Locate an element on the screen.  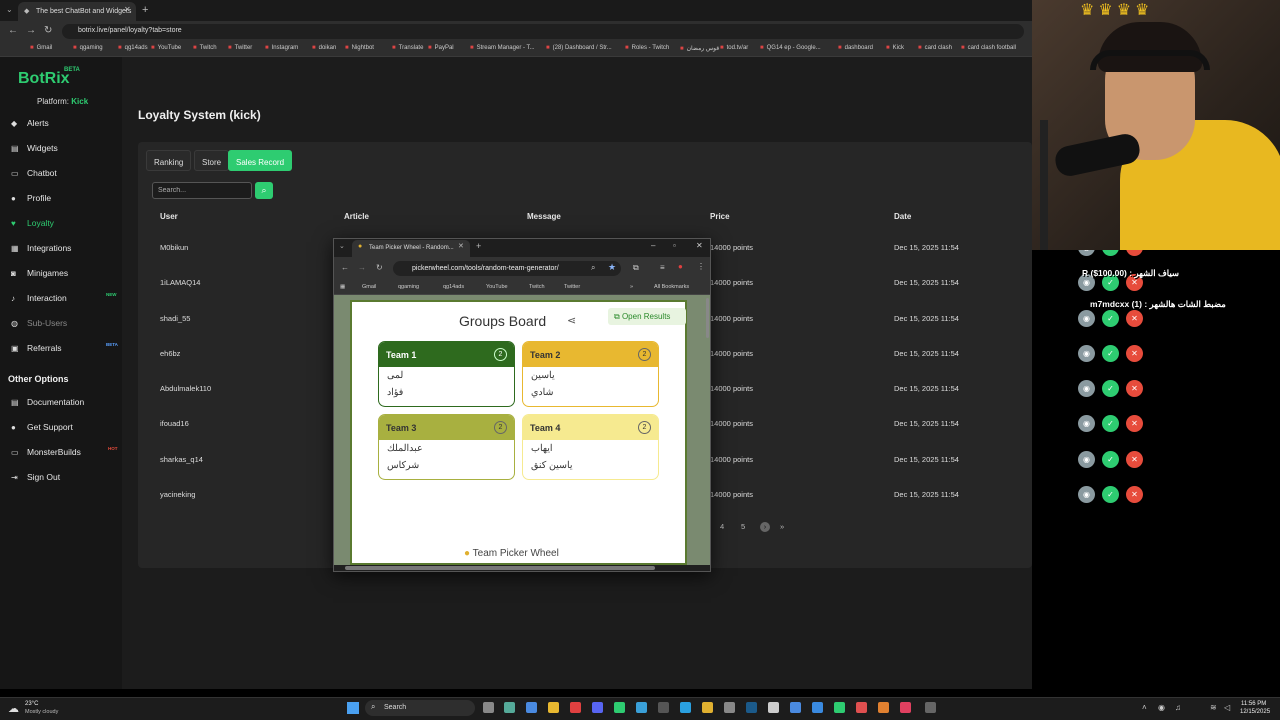
copilot-icon is located at coordinates (531, 707).